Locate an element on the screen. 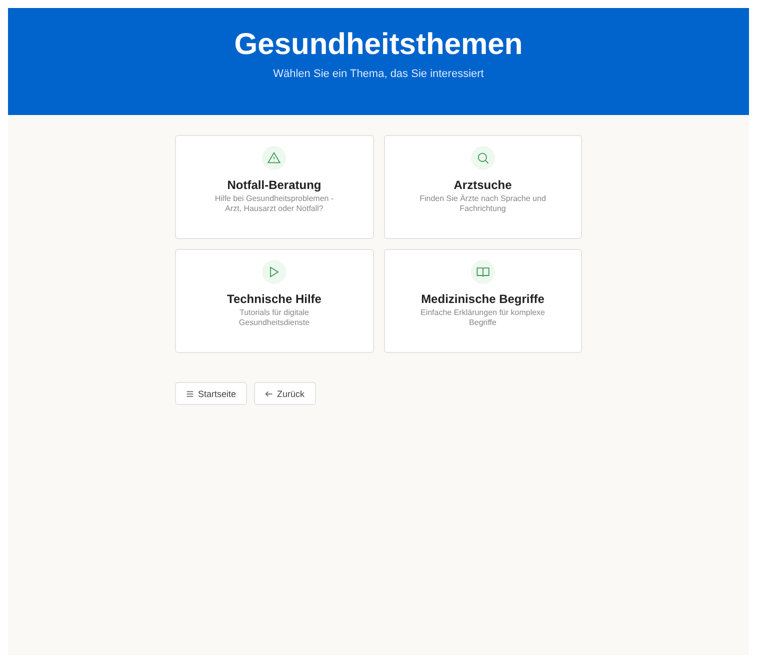 Image resolution: width=757 pixels, height=663 pixels. menu-icon is located at coordinates (190, 394).